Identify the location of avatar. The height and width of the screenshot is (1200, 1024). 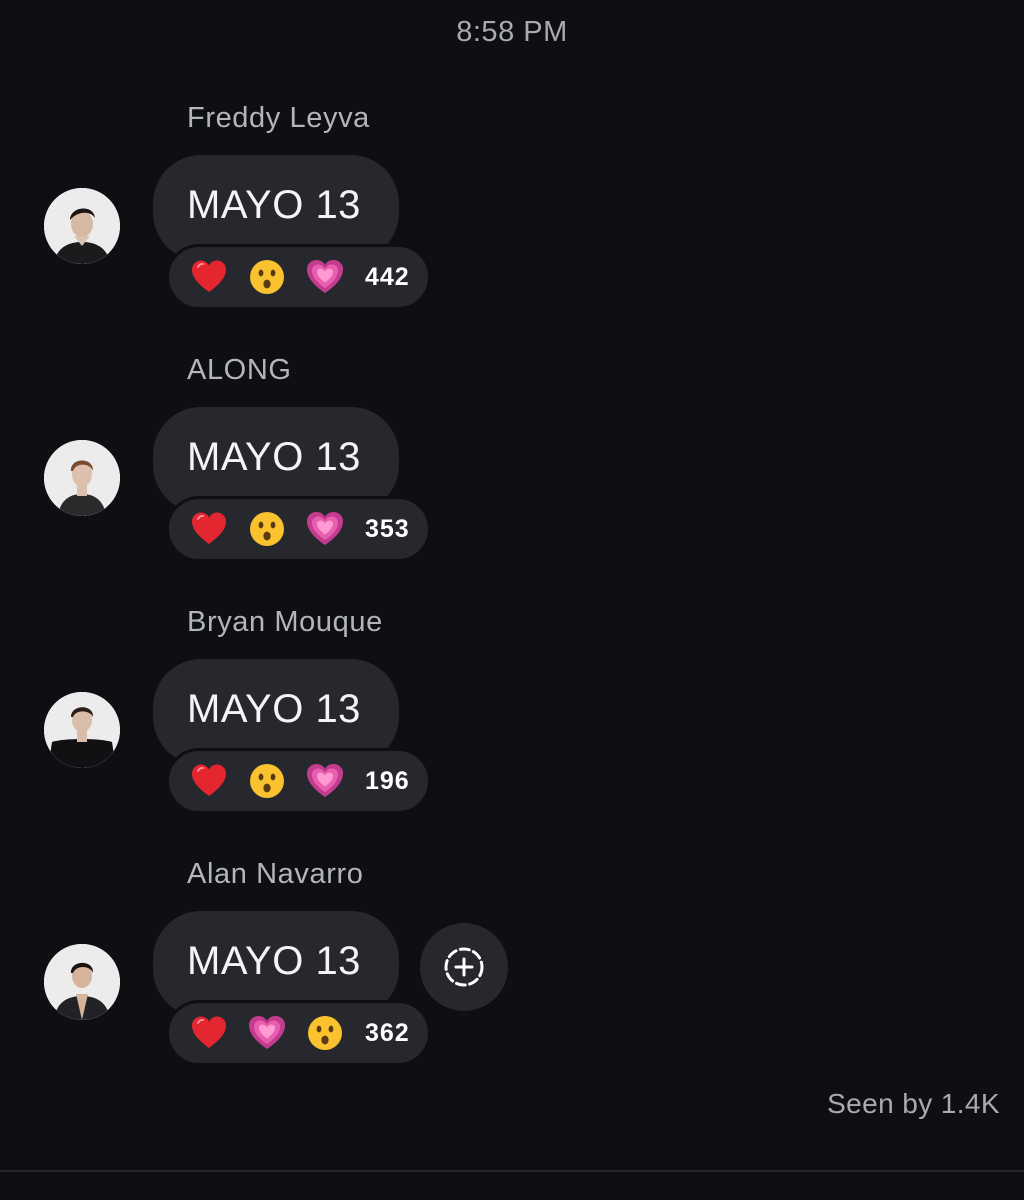
(82, 982).